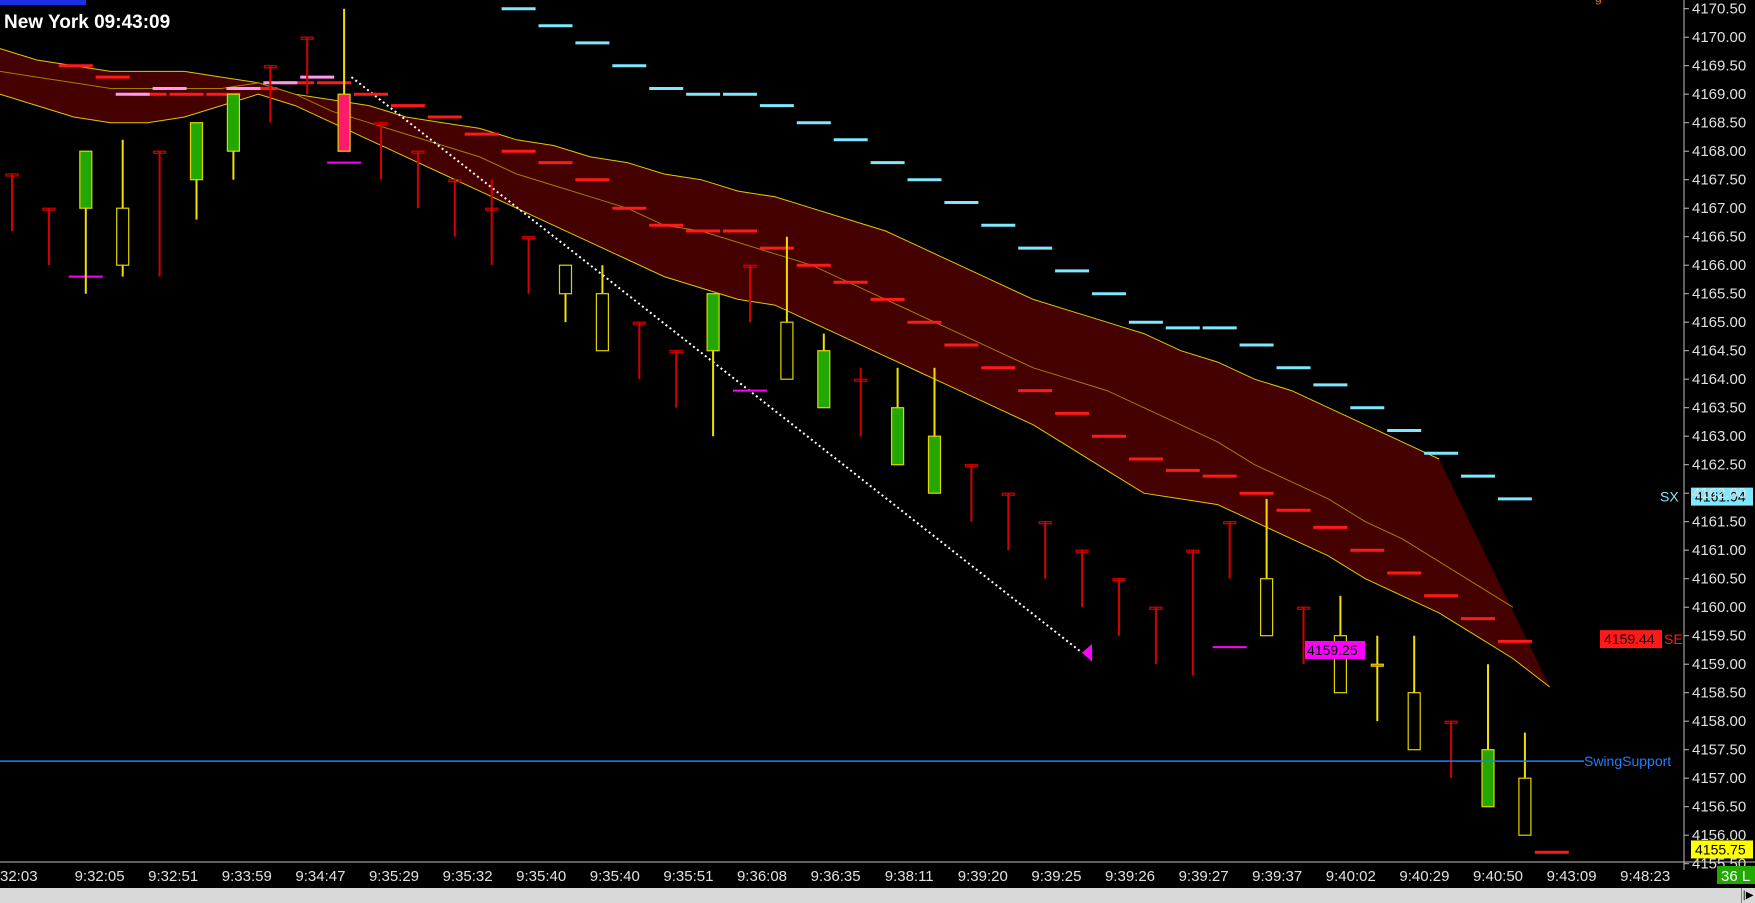 This screenshot has width=1755, height=903. What do you see at coordinates (1719, 66) in the screenshot?
I see `price-tick-label: 4169.50` at bounding box center [1719, 66].